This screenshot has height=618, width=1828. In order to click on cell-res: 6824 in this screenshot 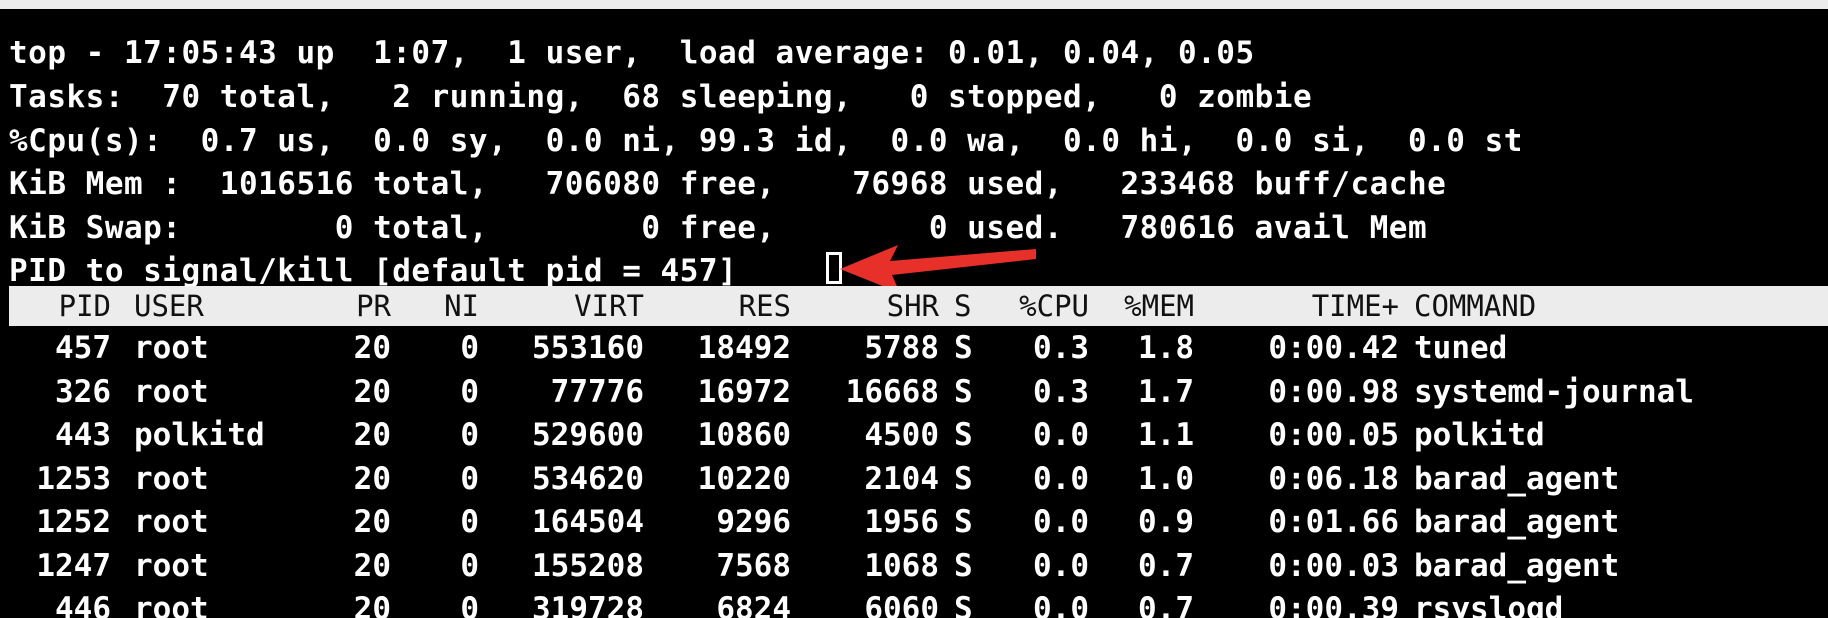, I will do `click(753, 604)`.